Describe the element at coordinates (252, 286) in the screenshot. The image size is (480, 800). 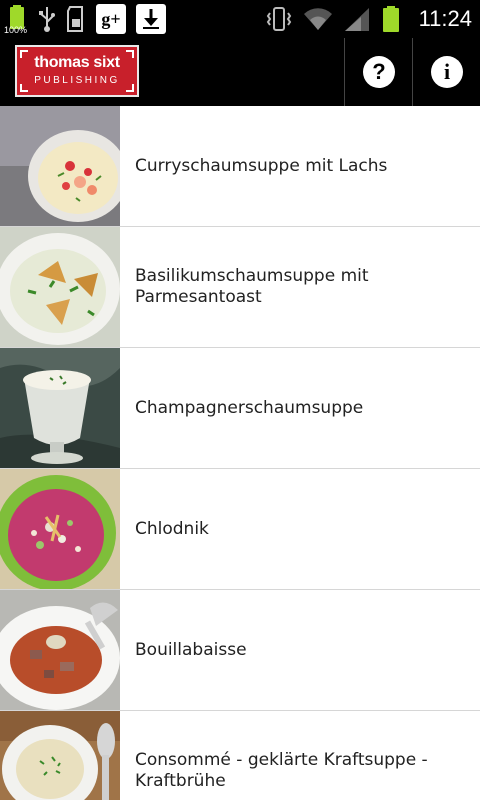
I see `recipe-title: Basilikumschaumsuppe mit Parmesantoast` at that location.